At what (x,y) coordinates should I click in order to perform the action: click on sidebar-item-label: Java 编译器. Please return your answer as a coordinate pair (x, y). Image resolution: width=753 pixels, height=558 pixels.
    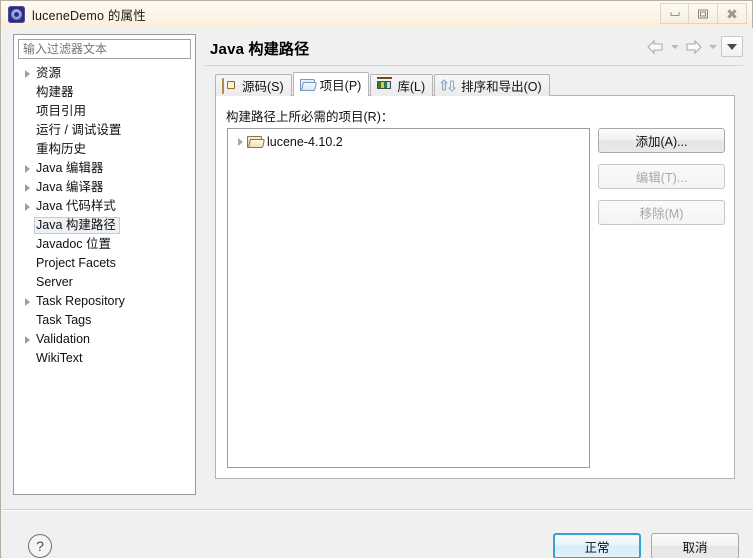
    Looking at the image, I should click on (70, 187).